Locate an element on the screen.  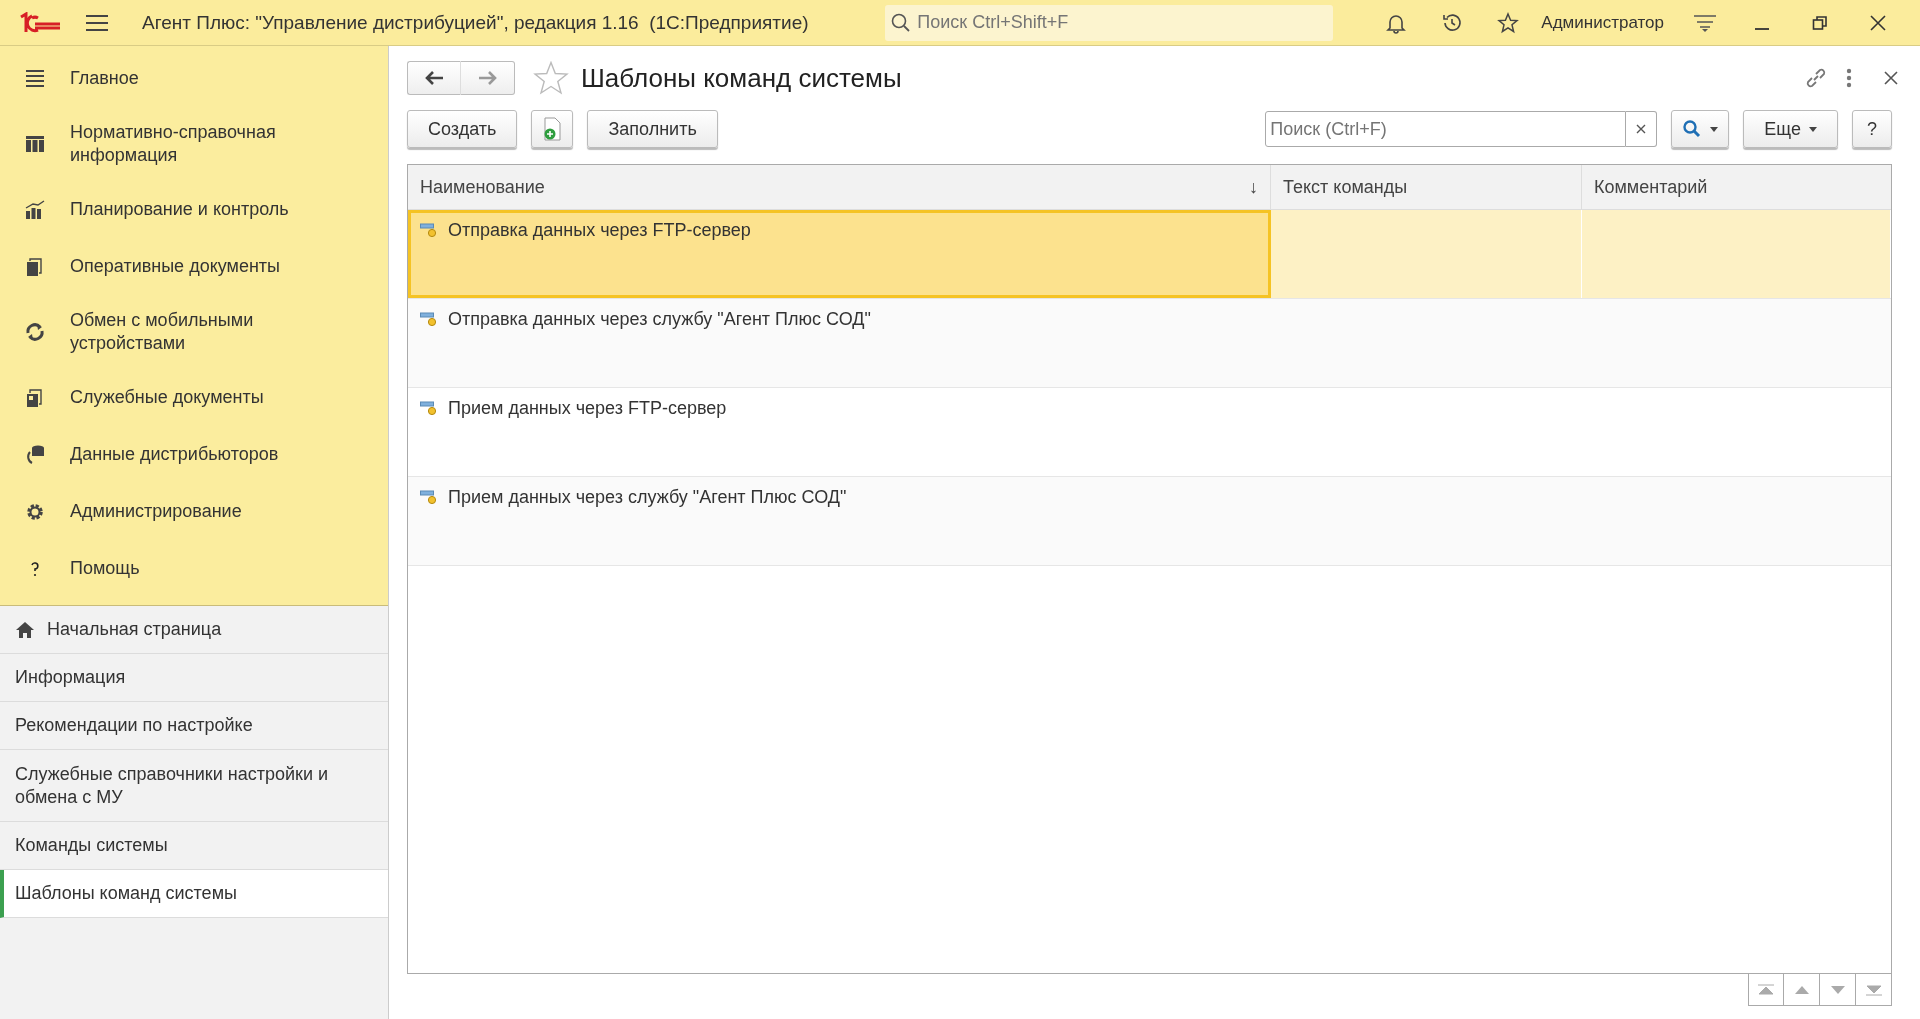
down-arrow-icon is located at coordinates (1837, 989).